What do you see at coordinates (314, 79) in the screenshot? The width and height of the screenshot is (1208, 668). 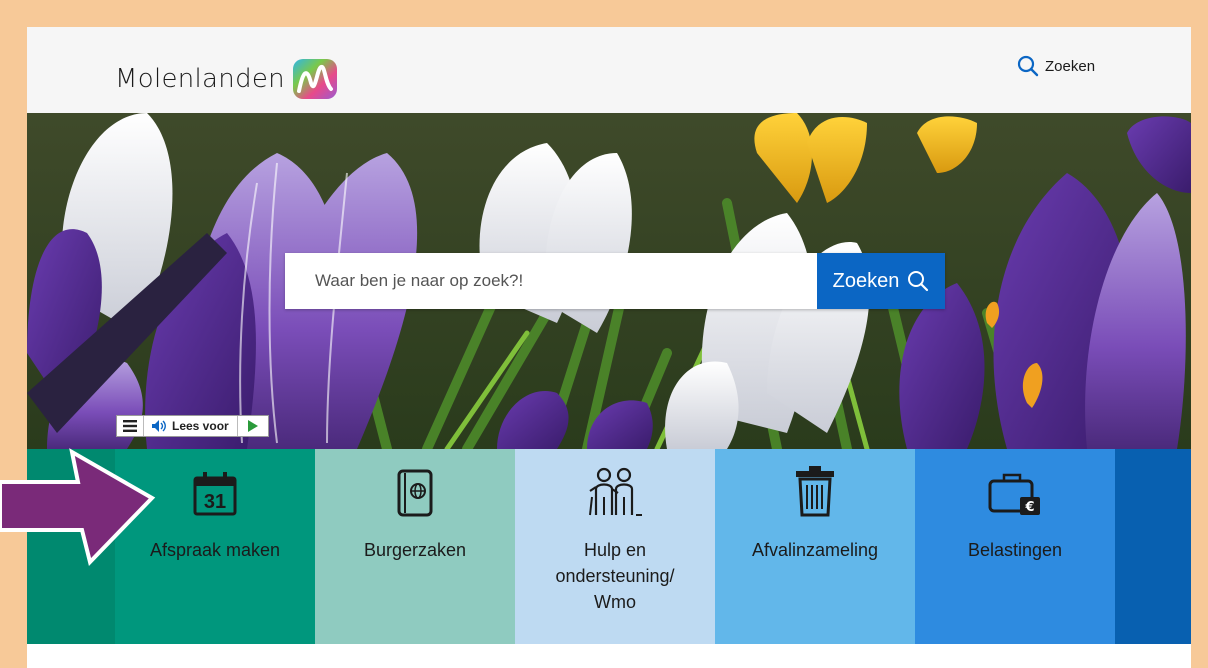 I see `logo-mark-icon` at bounding box center [314, 79].